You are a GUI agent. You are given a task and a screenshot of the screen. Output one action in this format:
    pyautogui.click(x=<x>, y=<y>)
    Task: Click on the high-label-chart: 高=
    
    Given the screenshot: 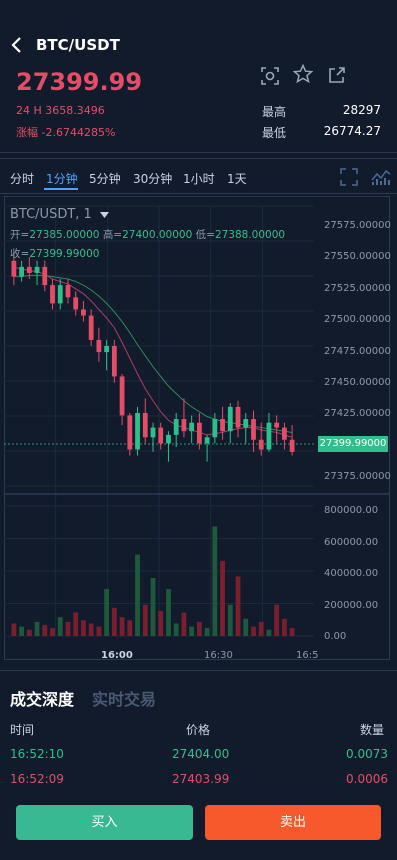 What is the action you would take?
    pyautogui.click(x=112, y=235)
    